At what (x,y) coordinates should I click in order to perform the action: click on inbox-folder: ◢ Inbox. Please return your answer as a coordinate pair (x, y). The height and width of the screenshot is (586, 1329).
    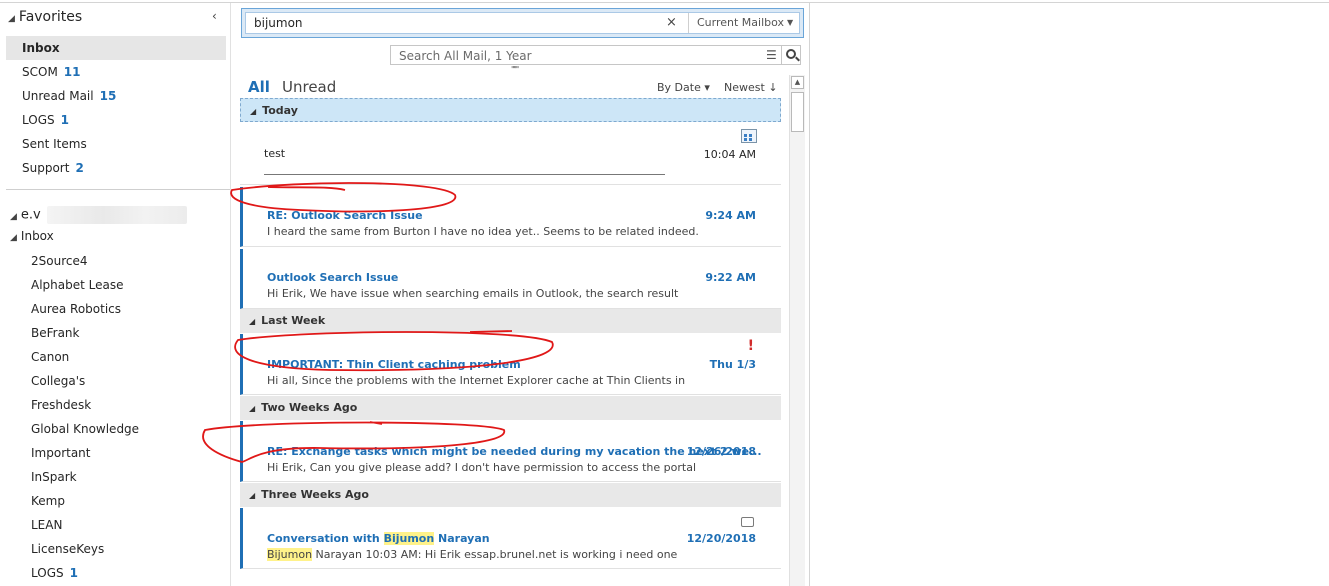
    Looking at the image, I should click on (32, 236).